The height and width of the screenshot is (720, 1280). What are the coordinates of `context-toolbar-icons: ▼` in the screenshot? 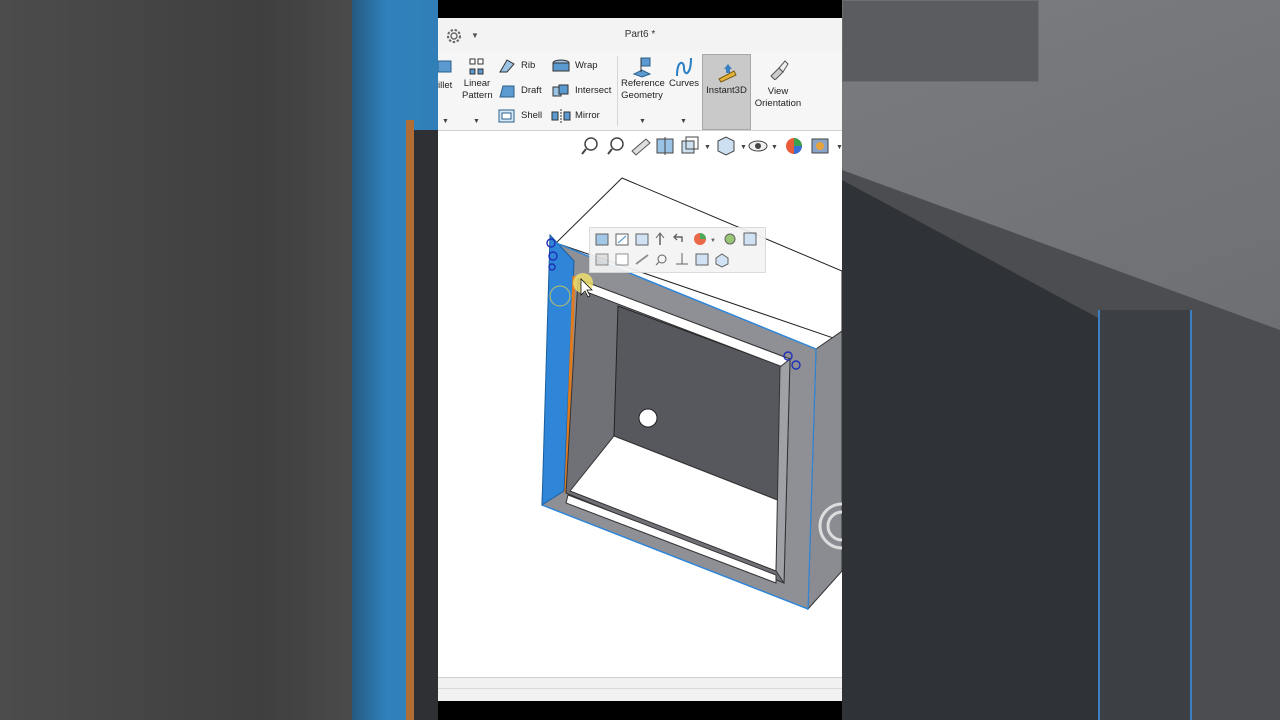 It's located at (676, 250).